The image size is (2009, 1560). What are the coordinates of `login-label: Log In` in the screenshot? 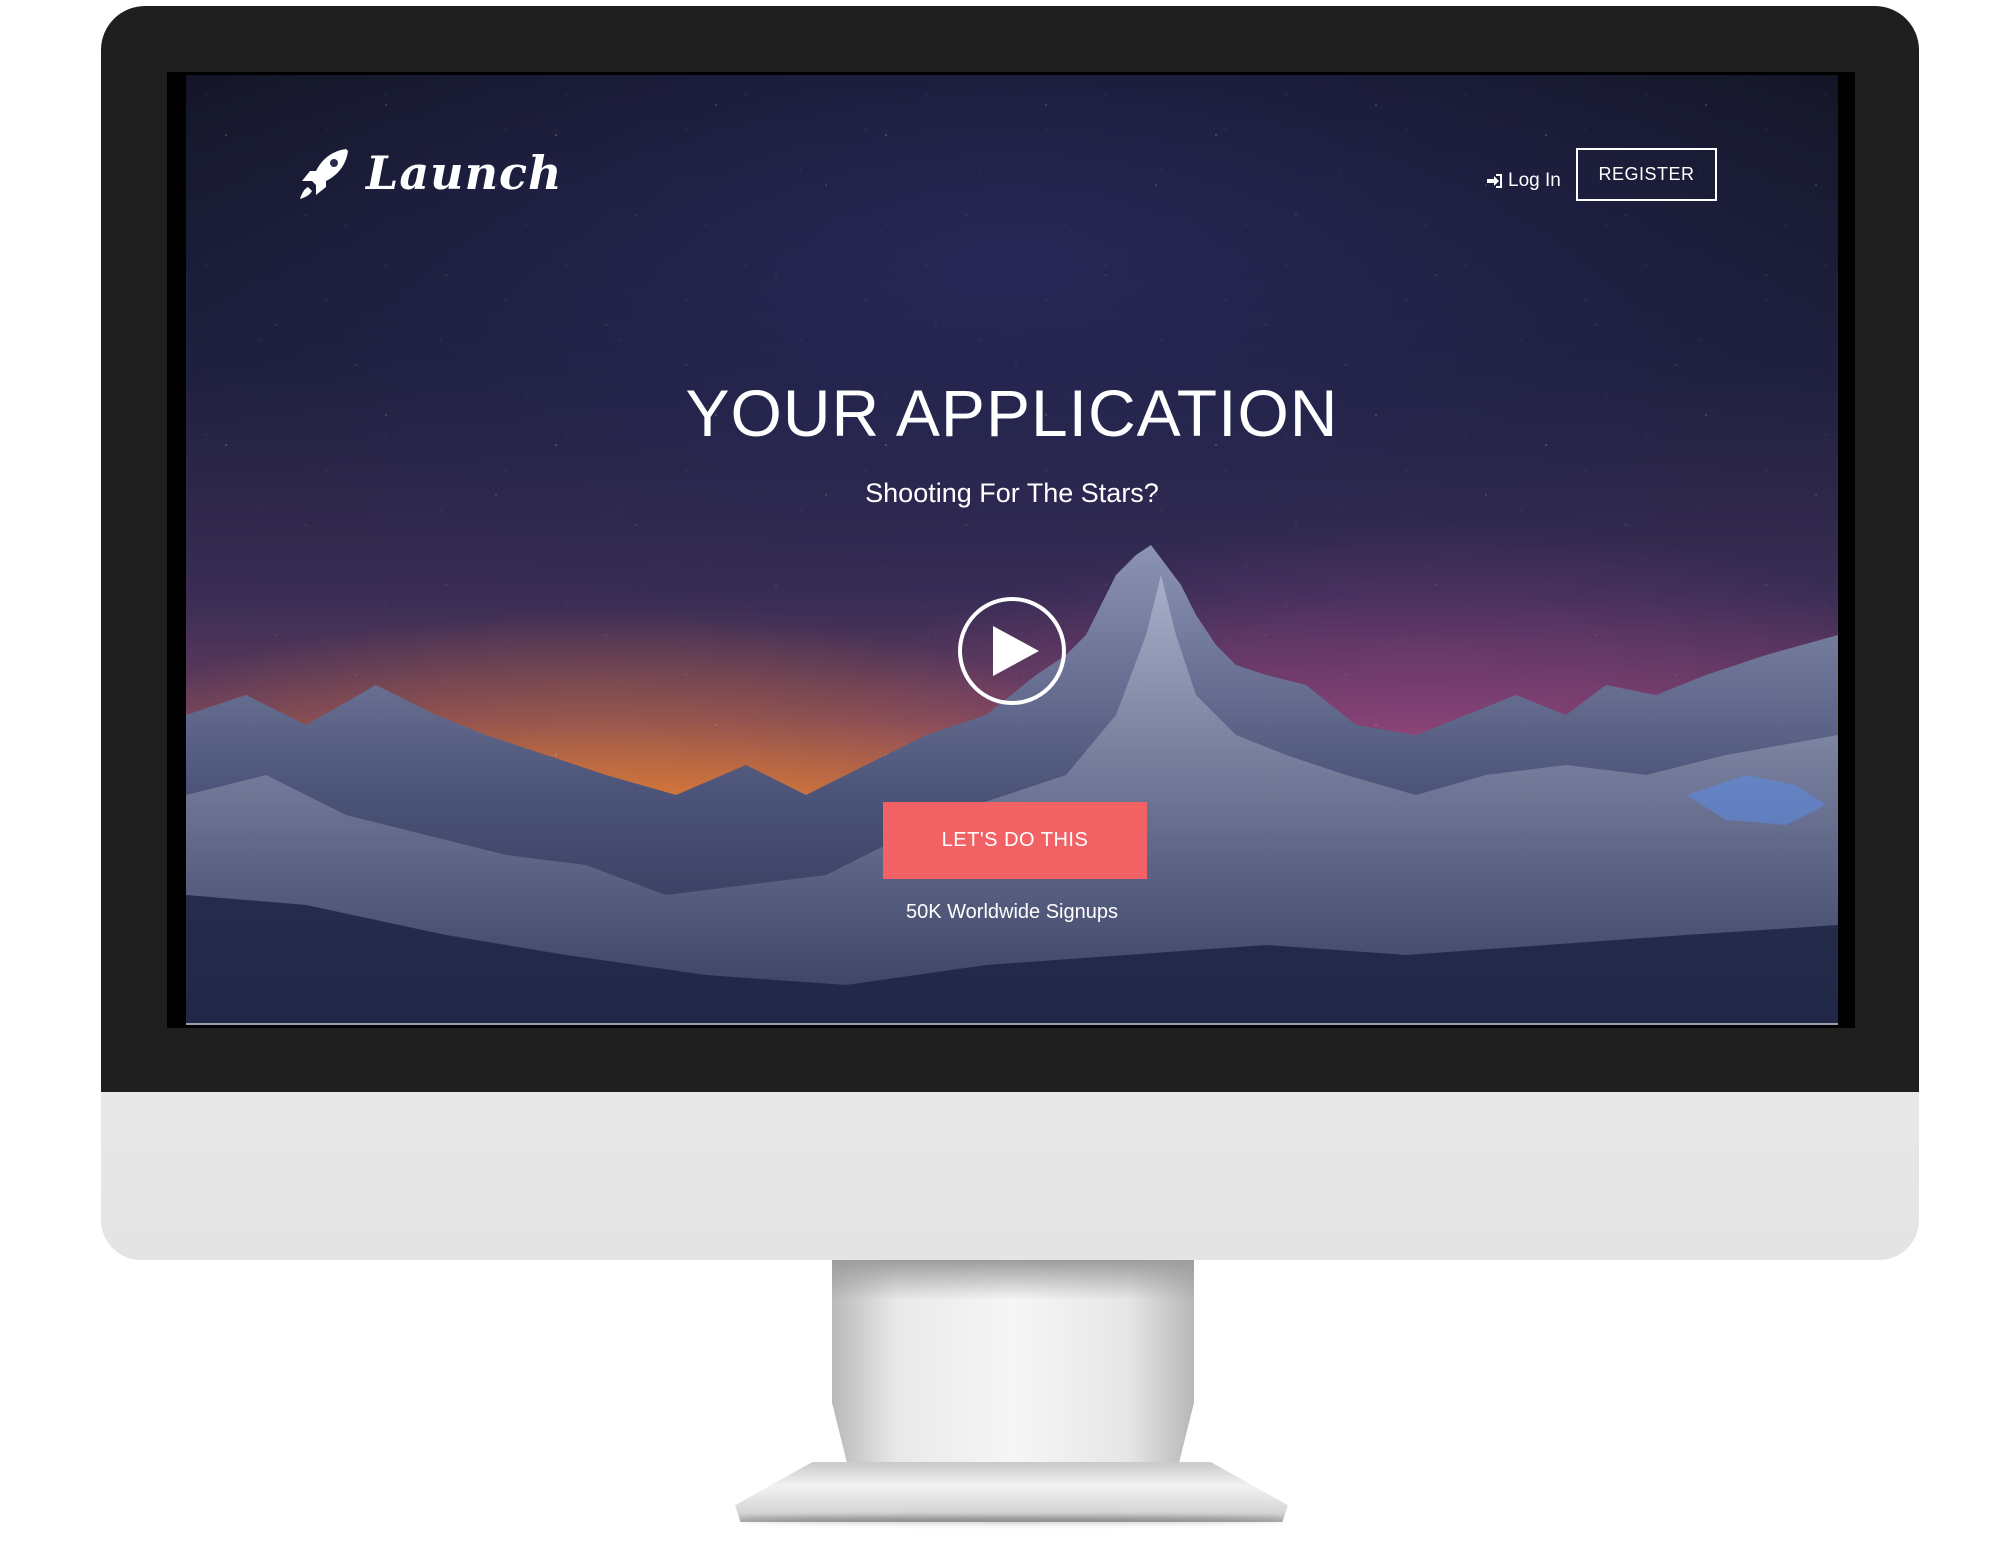 It's located at (1534, 180).